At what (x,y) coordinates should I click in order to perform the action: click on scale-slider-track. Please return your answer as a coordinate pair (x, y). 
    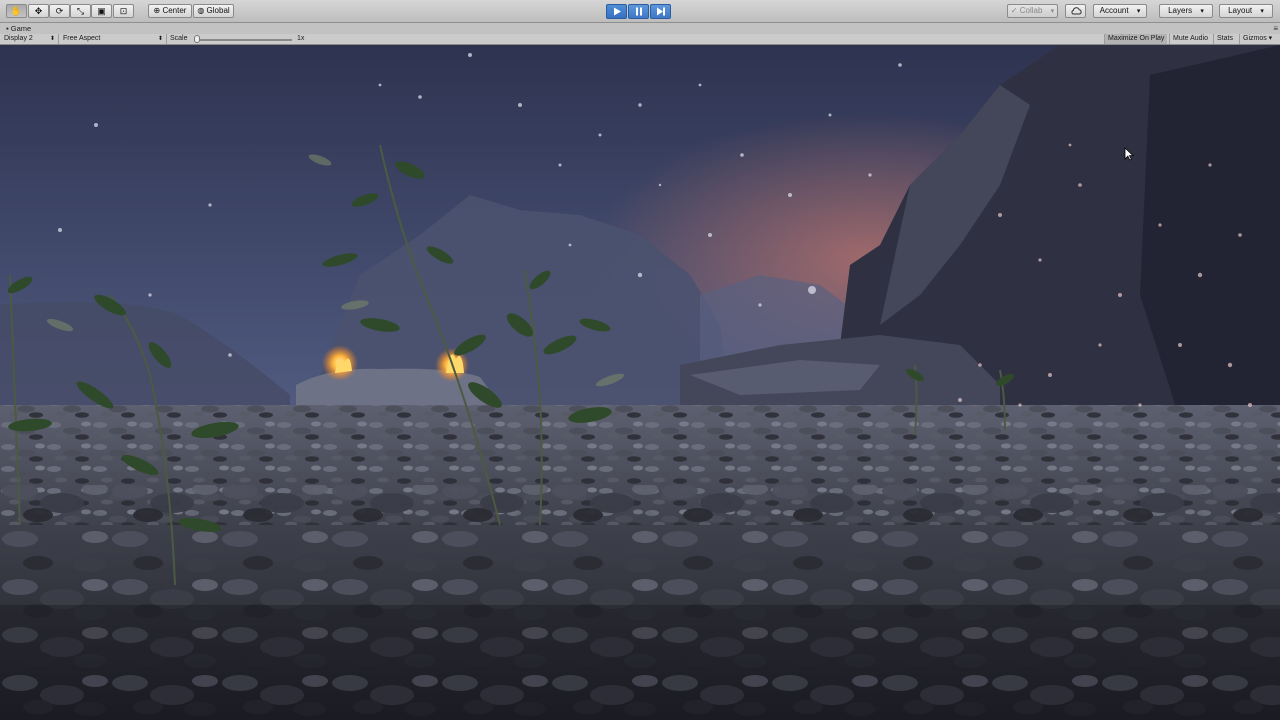
    Looking at the image, I should click on (243, 39).